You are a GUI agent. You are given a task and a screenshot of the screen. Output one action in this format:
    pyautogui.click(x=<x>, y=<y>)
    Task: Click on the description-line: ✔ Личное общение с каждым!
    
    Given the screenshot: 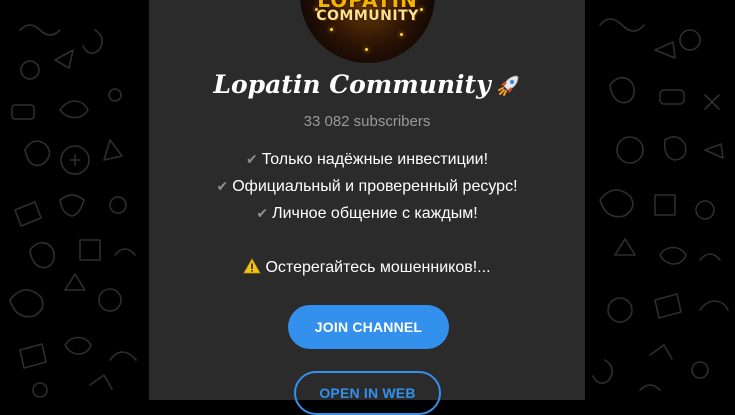 What is the action you would take?
    pyautogui.click(x=367, y=213)
    